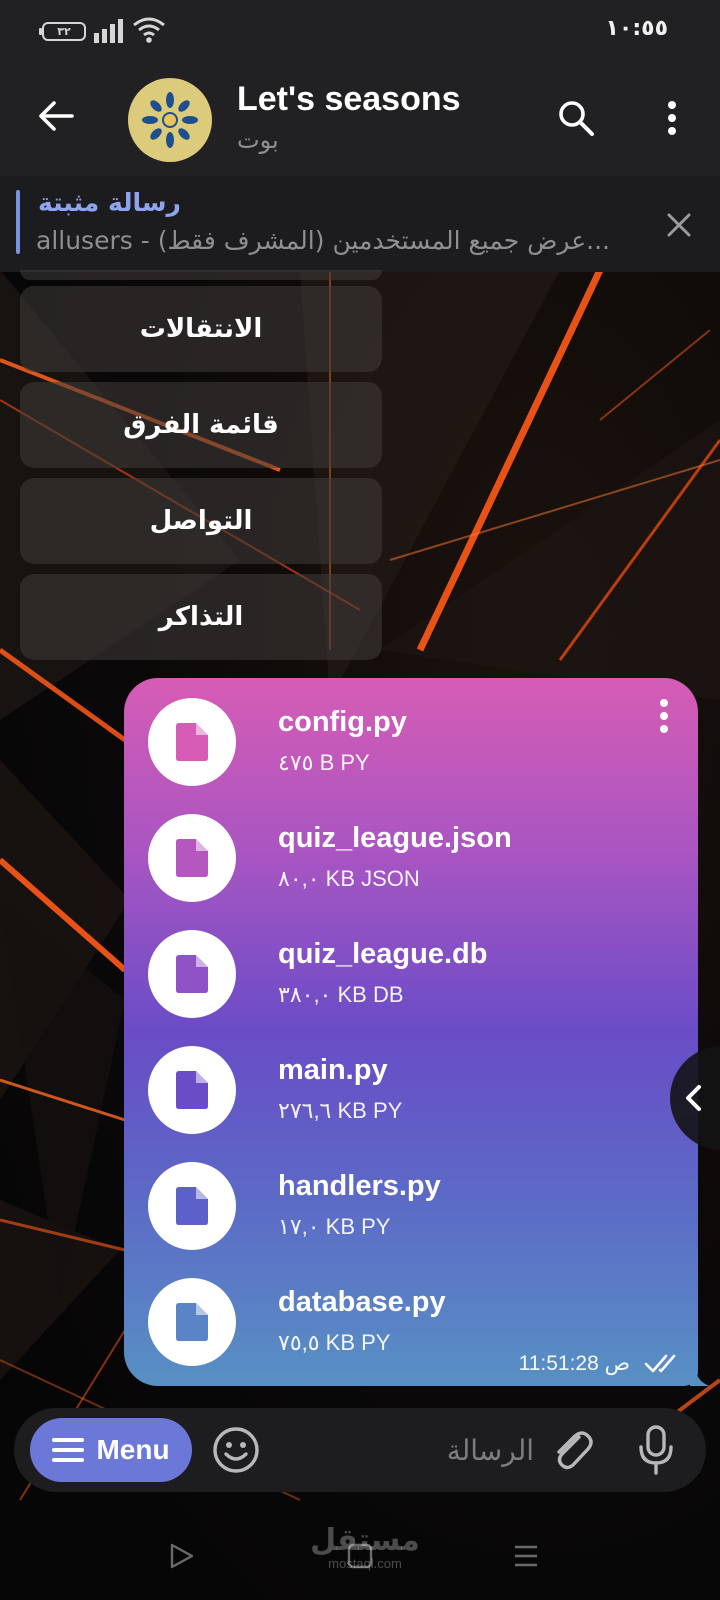 Image resolution: width=720 pixels, height=1600 pixels. I want to click on wifi-icon, so click(149, 30).